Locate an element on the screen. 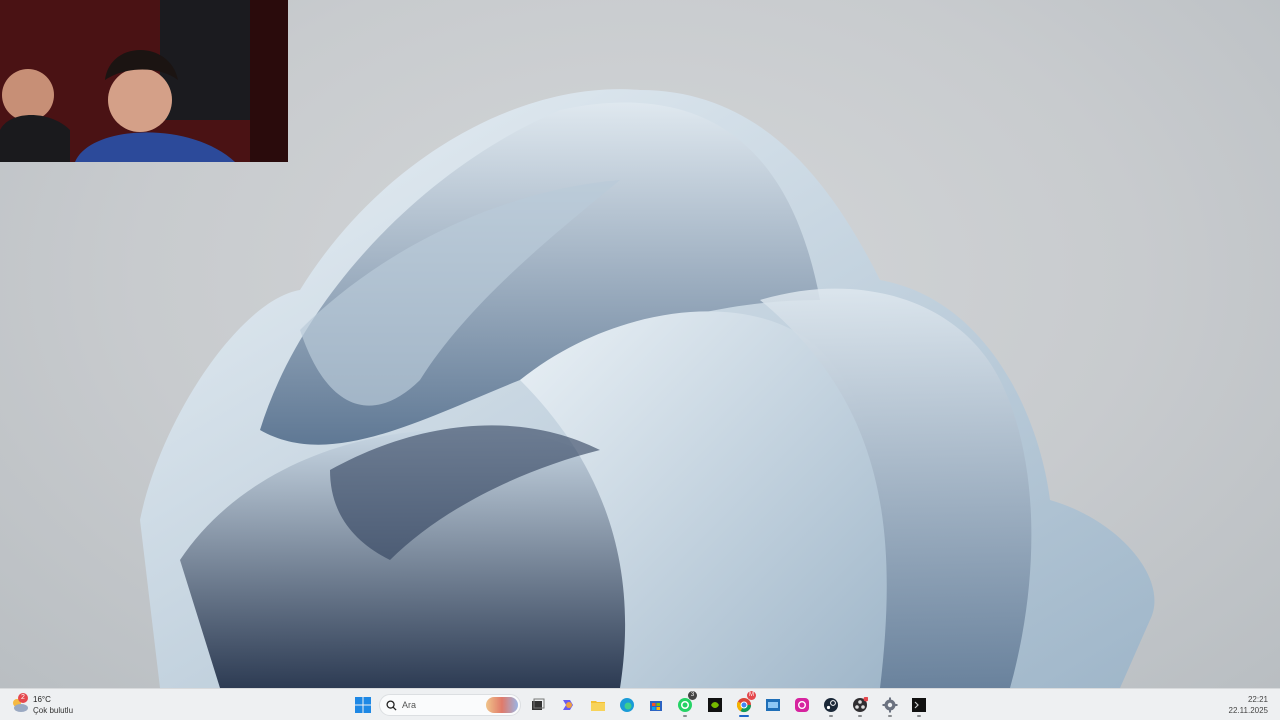 This screenshot has height=720, width=1280. instagram-icon is located at coordinates (802, 705).